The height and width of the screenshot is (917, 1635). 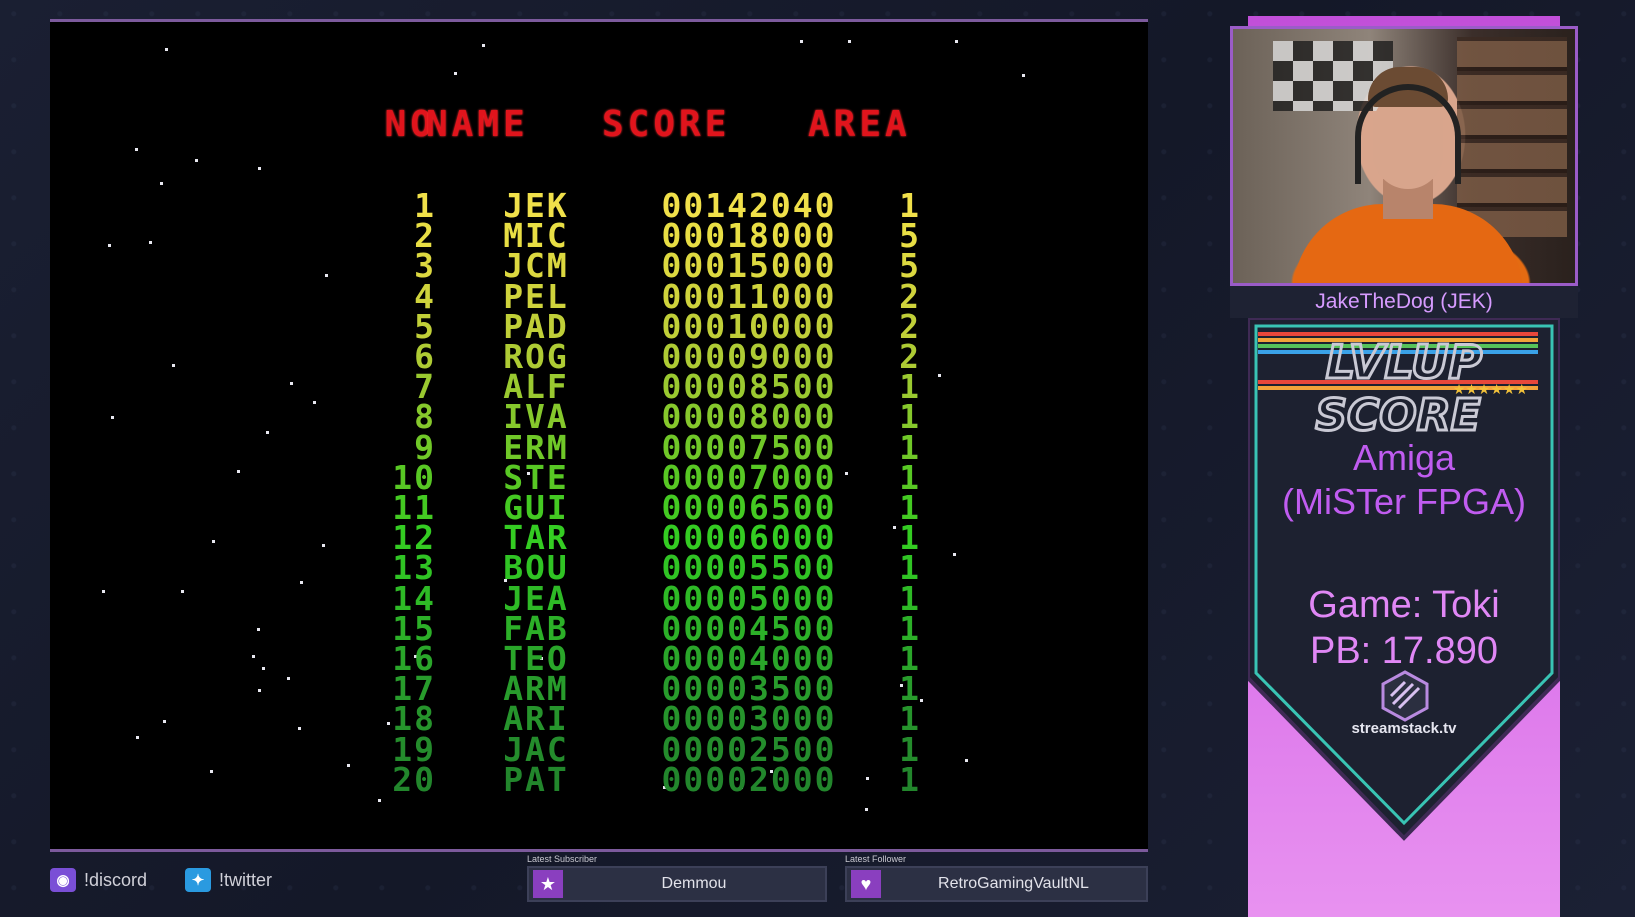 I want to click on table-row: 2 MIC 00018000 5, so click(x=599, y=235).